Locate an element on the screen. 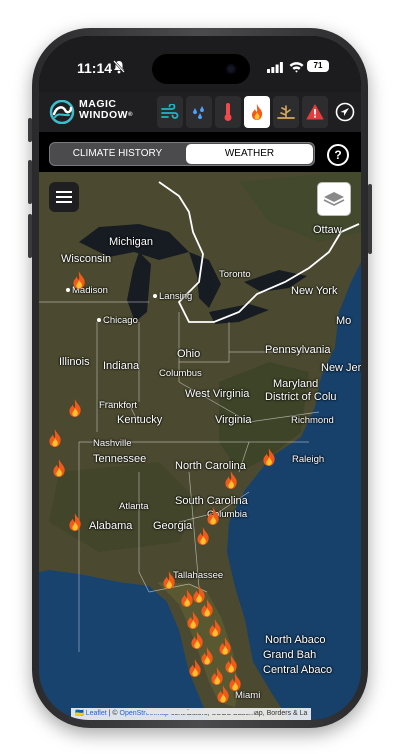  label-tennessee: Tennessee is located at coordinates (120, 459).